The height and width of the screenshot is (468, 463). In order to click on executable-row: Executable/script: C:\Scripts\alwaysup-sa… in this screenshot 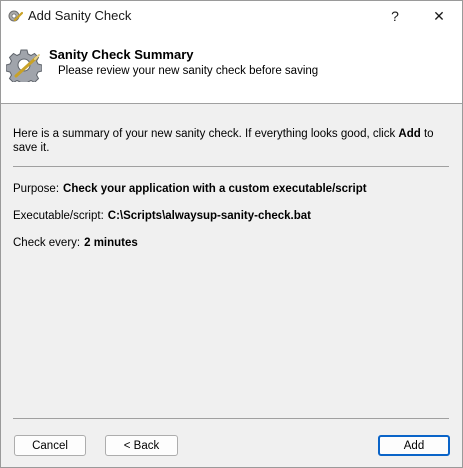, I will do `click(162, 216)`.